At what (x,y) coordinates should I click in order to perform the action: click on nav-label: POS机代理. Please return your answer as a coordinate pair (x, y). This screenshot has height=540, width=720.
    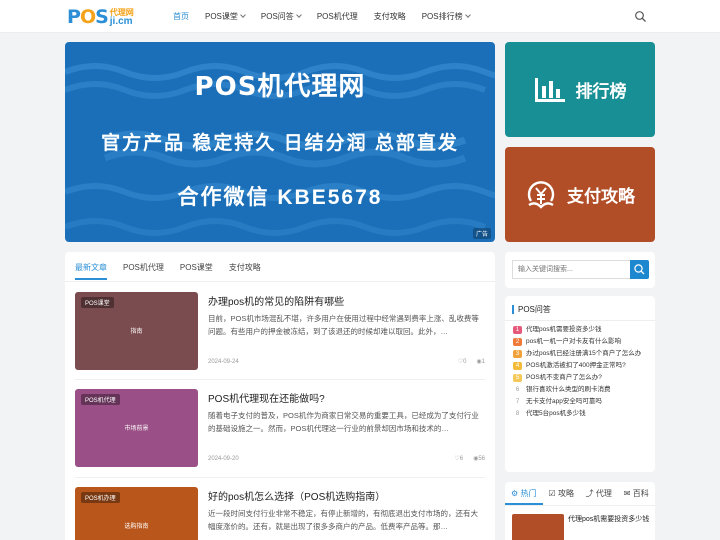
    Looking at the image, I should click on (337, 16).